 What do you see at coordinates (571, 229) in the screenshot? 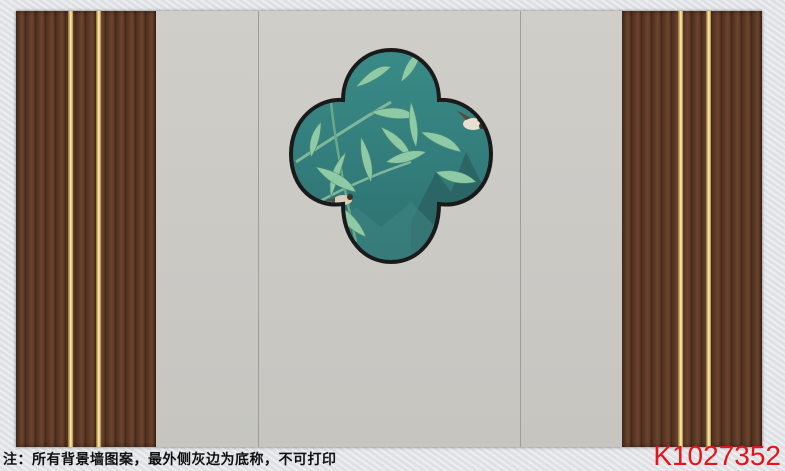
I see `gray-panel-right` at bounding box center [571, 229].